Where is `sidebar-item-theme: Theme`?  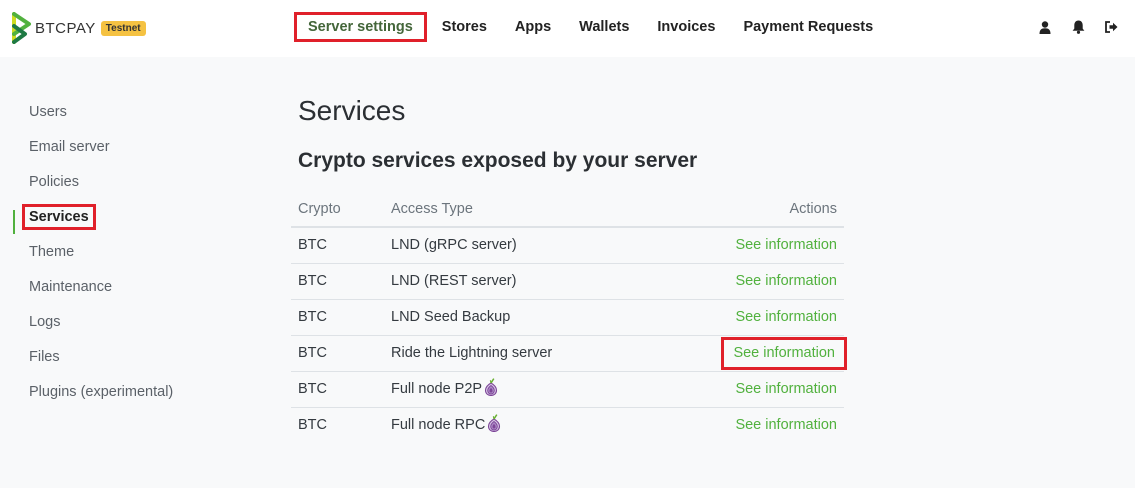
sidebar-item-theme: Theme is located at coordinates (120, 252).